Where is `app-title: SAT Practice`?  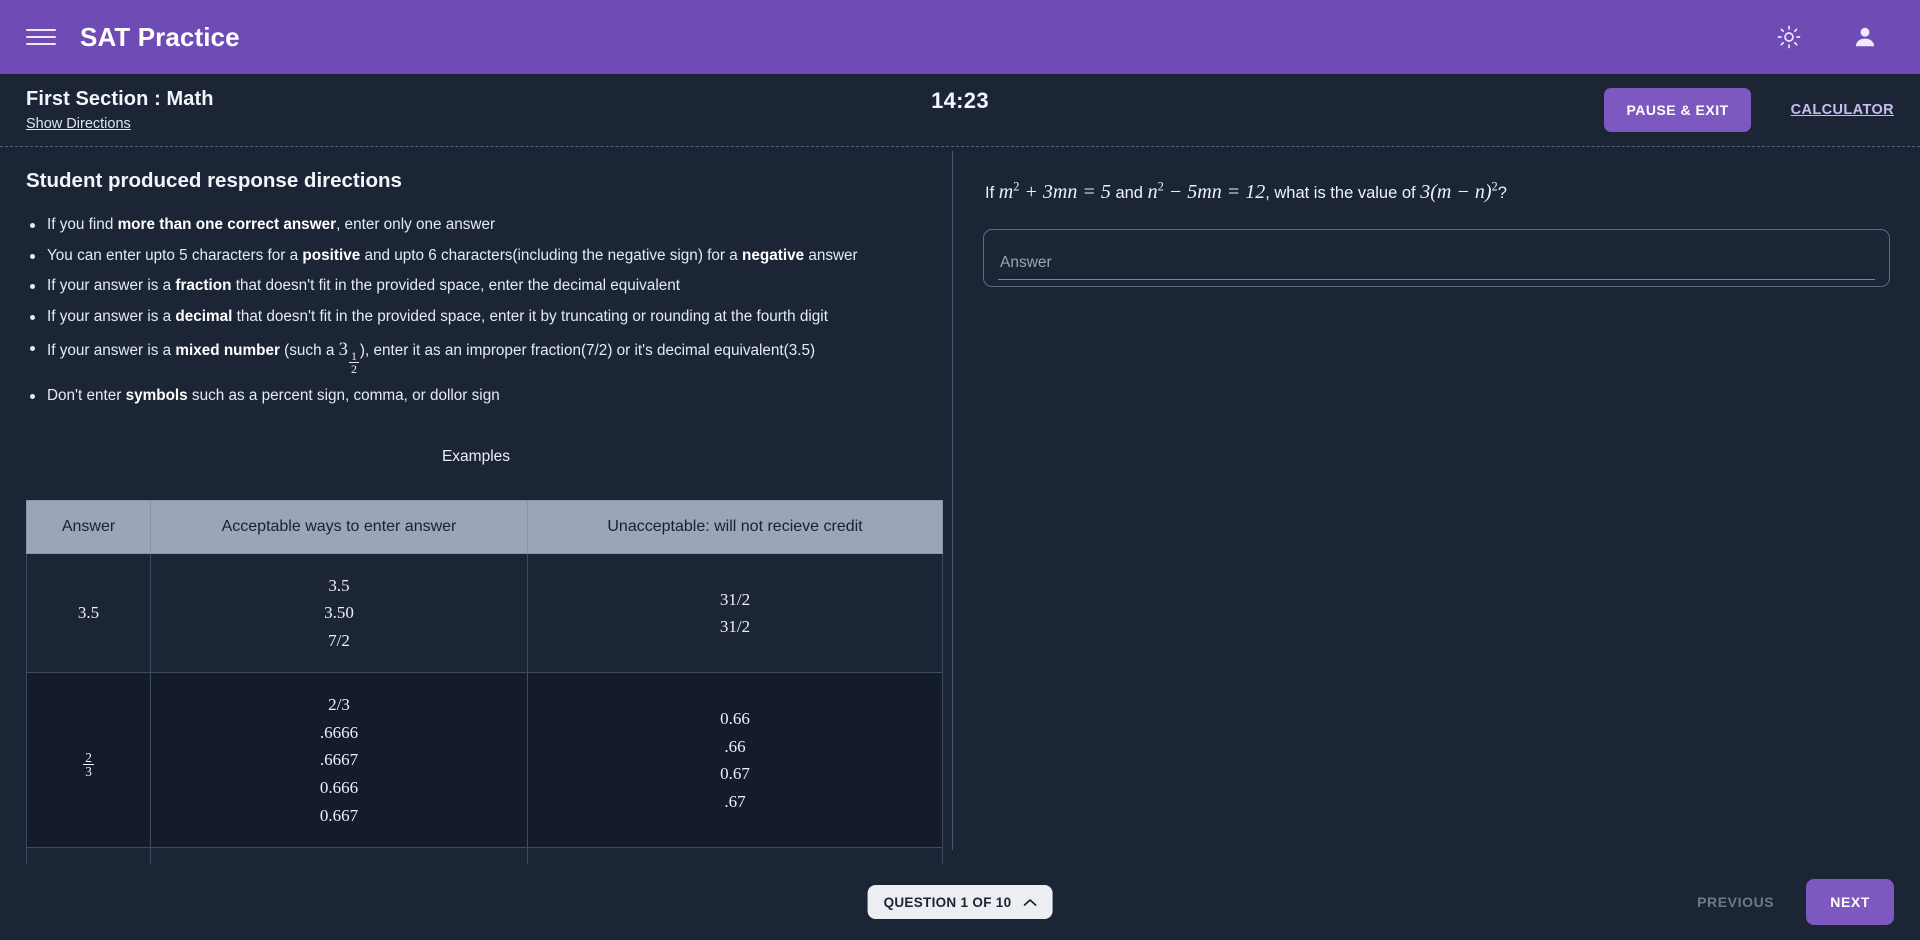 app-title: SAT Practice is located at coordinates (160, 36).